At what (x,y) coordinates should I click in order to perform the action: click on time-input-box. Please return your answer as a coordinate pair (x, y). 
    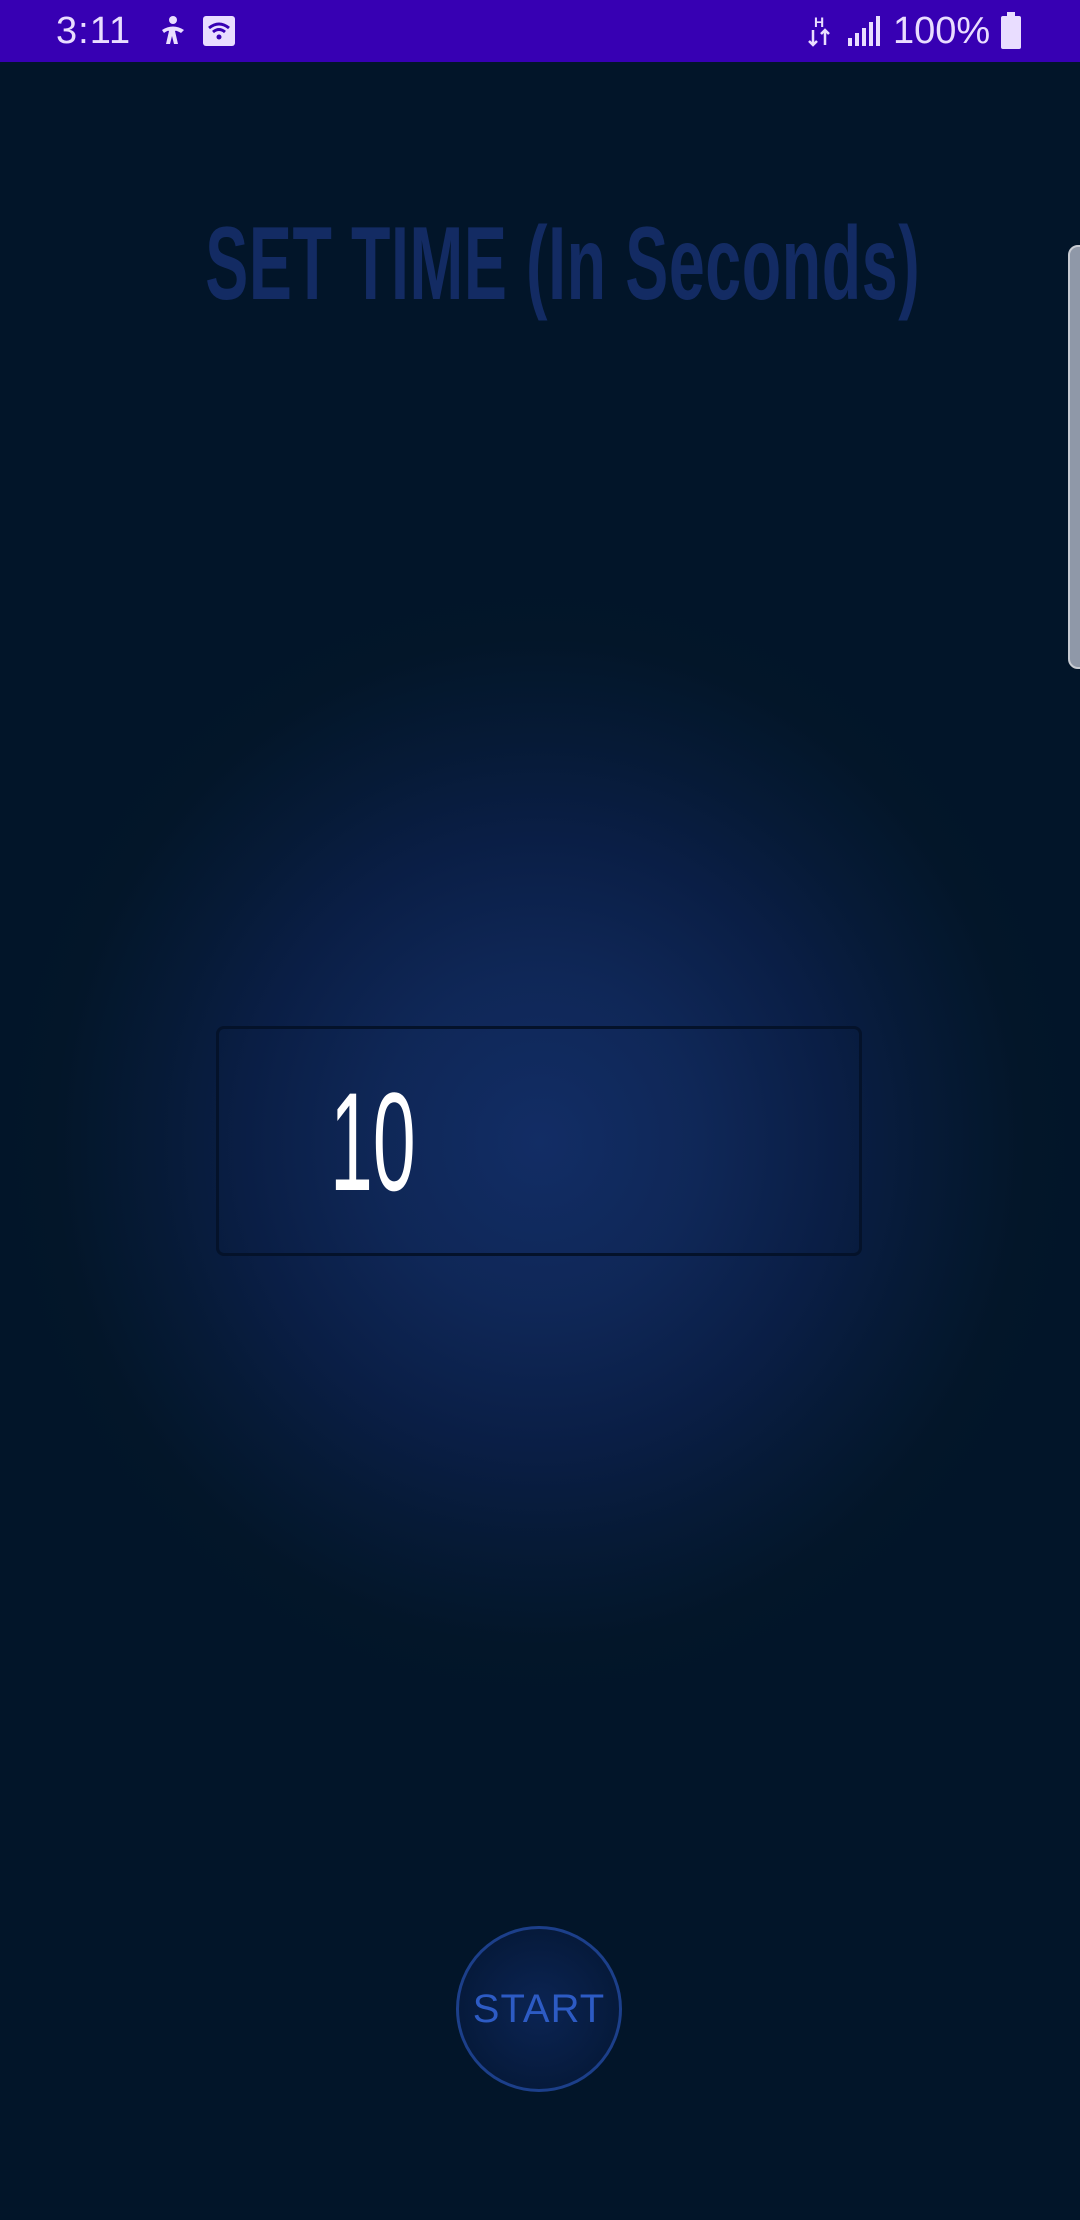
    Looking at the image, I should click on (539, 1141).